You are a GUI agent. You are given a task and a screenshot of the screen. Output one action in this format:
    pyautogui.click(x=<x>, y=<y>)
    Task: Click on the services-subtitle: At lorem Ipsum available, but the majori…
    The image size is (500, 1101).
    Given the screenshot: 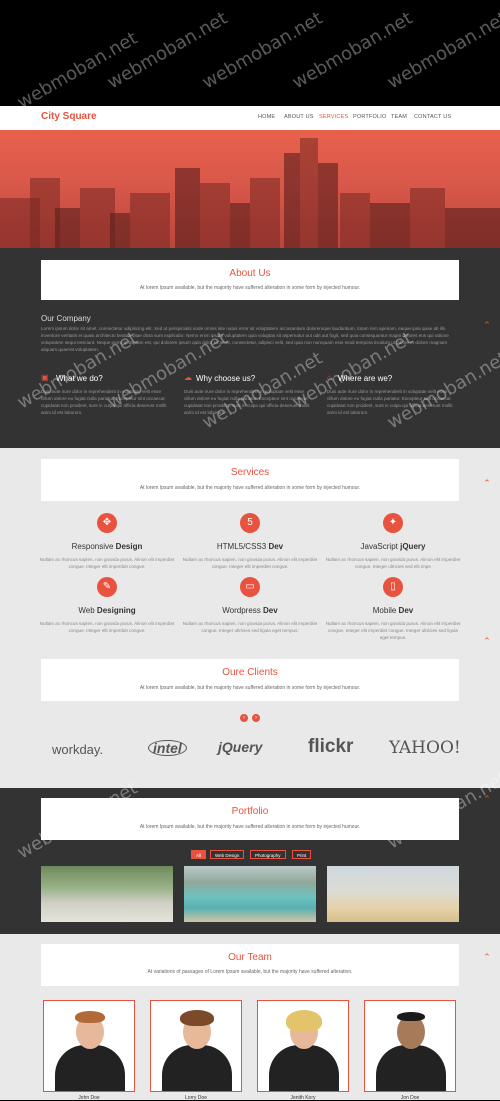 What is the action you would take?
    pyautogui.click(x=250, y=488)
    